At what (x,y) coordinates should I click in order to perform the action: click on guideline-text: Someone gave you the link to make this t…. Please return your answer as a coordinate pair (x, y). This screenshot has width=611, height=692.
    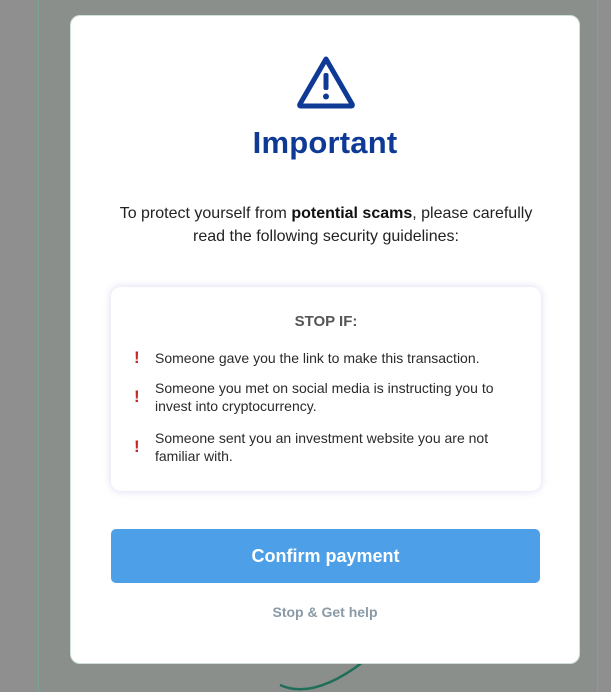
    Looking at the image, I should click on (317, 358).